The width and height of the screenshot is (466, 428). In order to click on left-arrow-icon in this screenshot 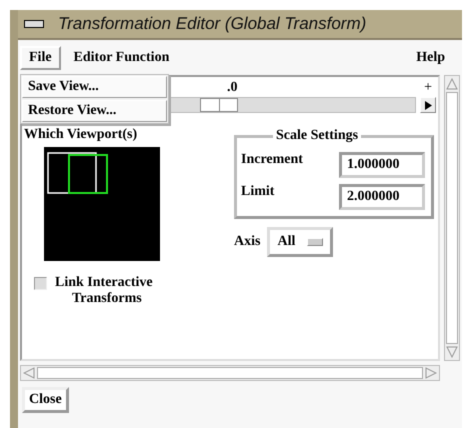, I will do `click(29, 373)`.